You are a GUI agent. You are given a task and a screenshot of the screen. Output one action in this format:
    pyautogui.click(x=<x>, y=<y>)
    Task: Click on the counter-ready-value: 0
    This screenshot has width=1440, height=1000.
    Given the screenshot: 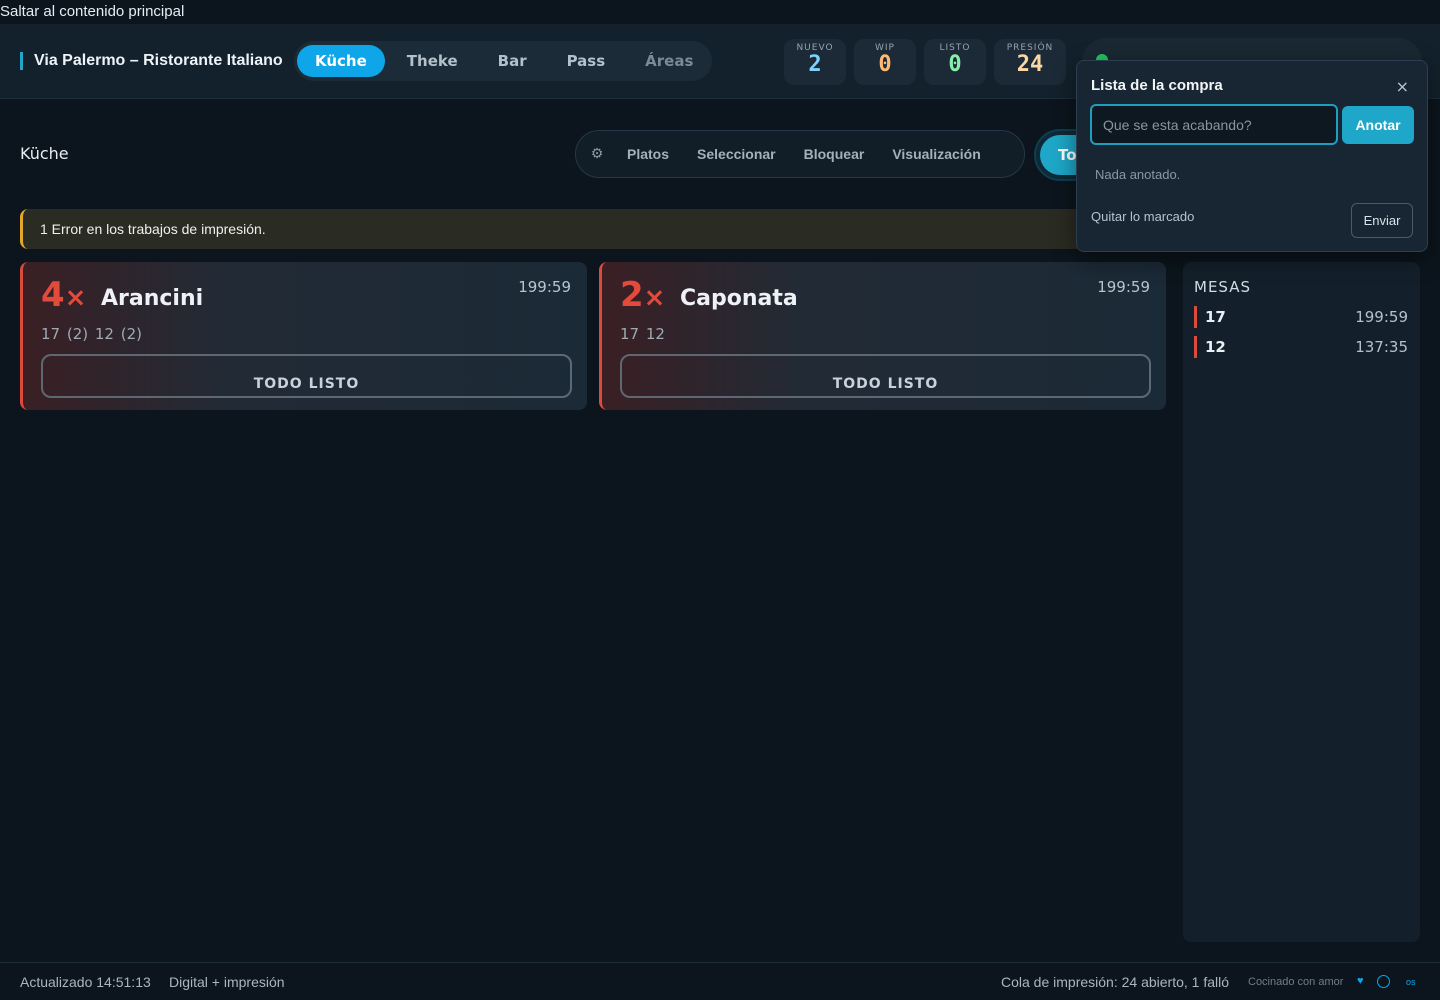 What is the action you would take?
    pyautogui.click(x=955, y=64)
    